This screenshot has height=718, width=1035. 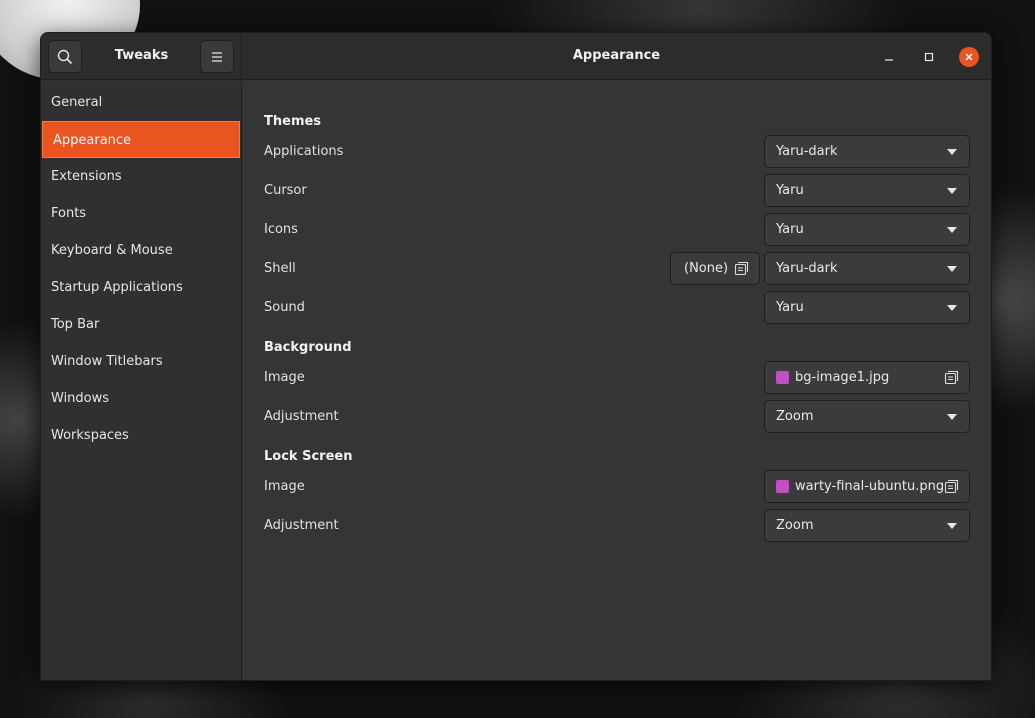 I want to click on icons-label: Icons, so click(x=281, y=229).